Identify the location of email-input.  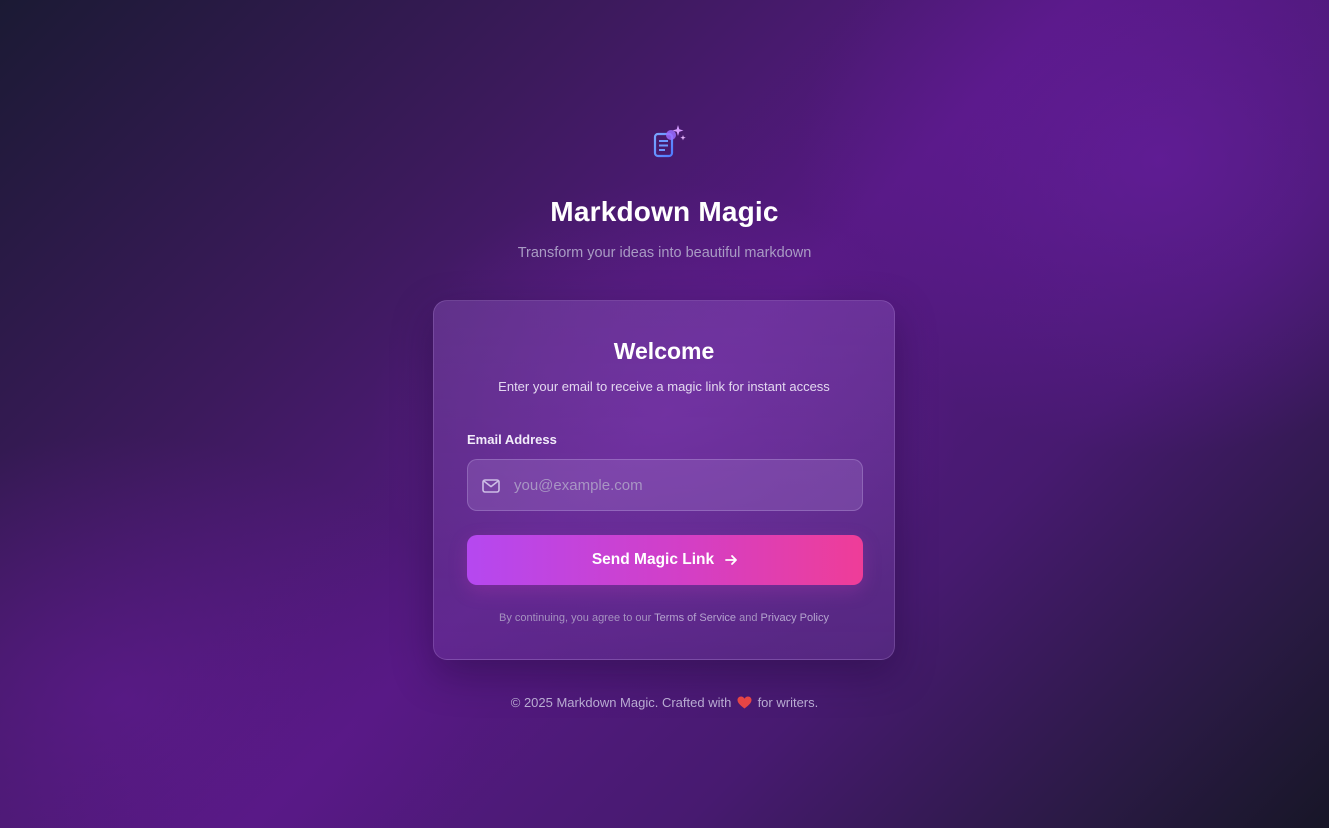
(684, 485).